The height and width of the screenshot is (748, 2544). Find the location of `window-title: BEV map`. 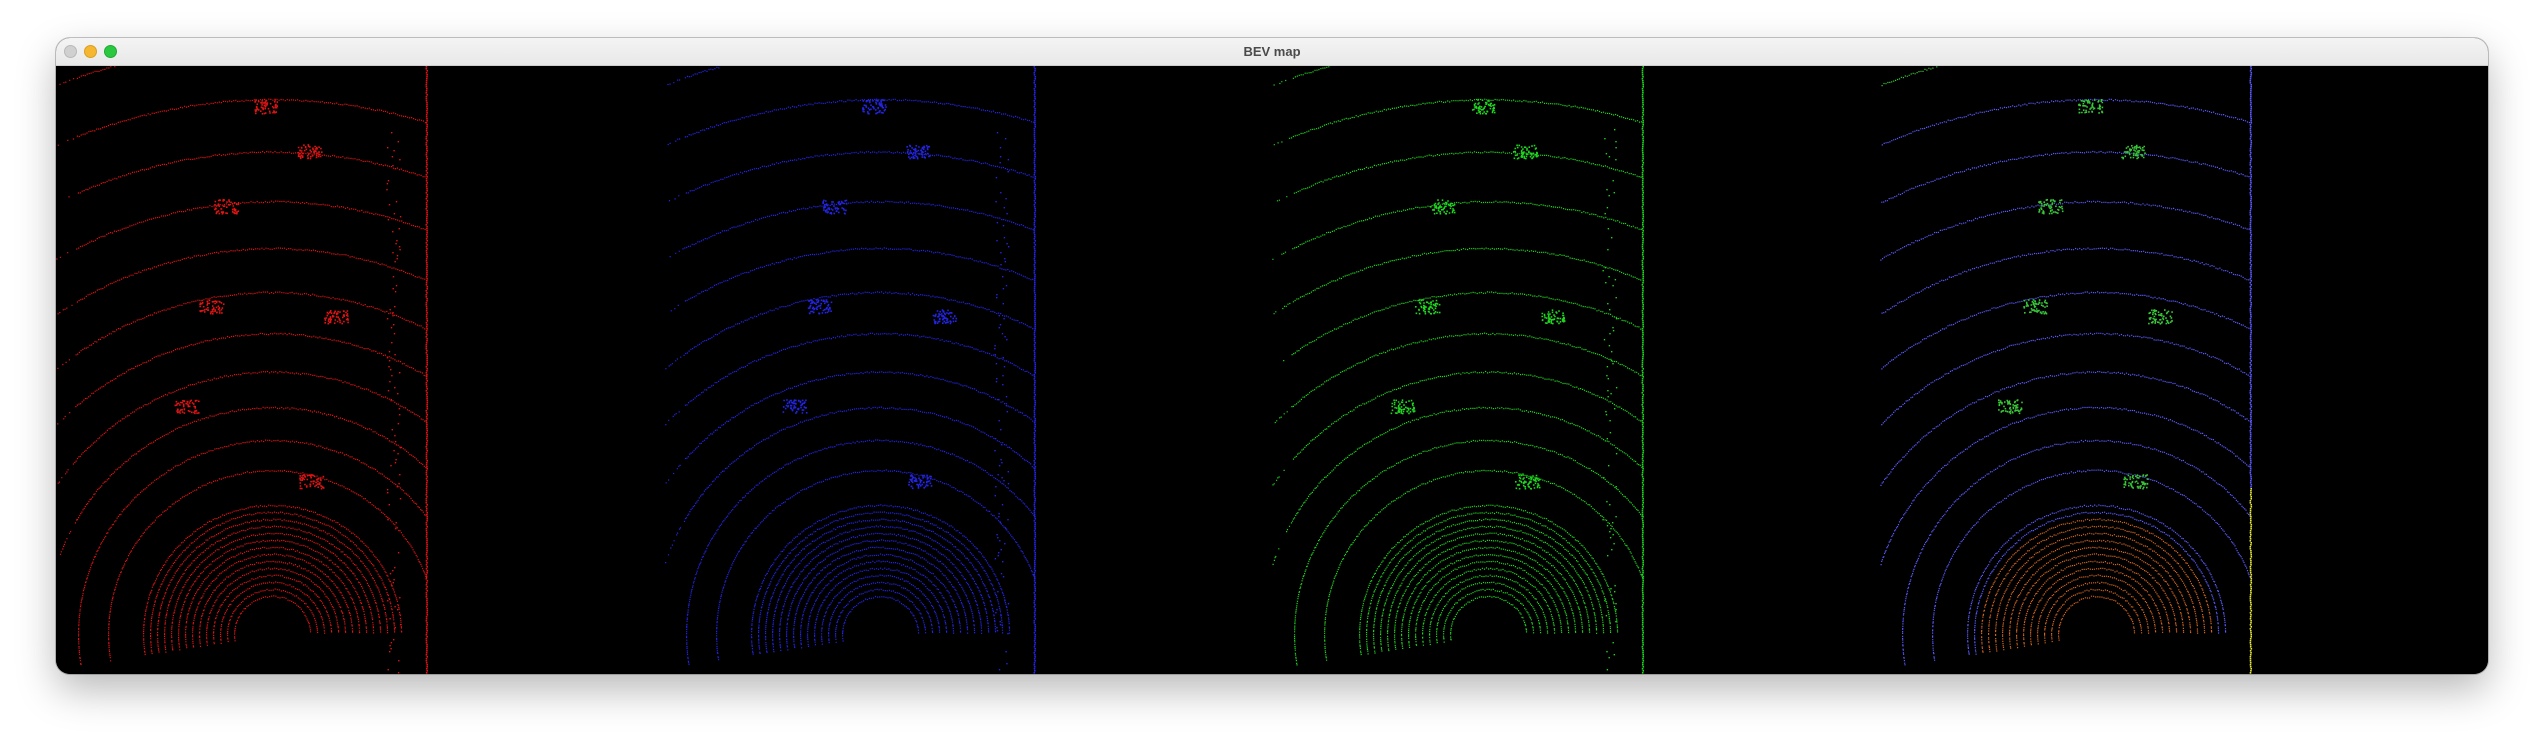

window-title: BEV map is located at coordinates (1272, 51).